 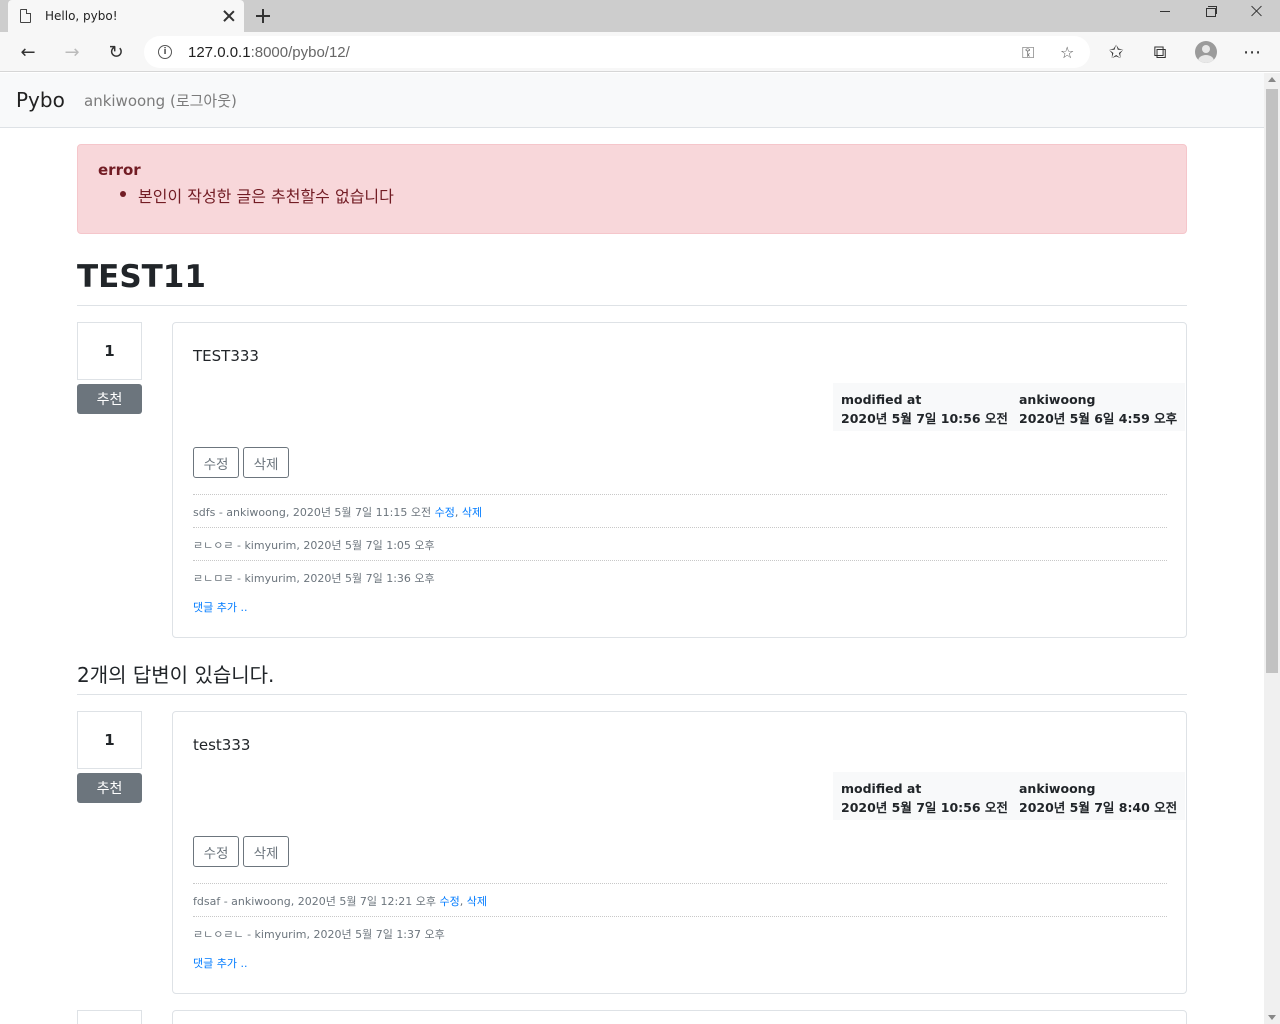 What do you see at coordinates (266, 196) in the screenshot?
I see `alert-message: 본인이 작성한 글은 추천할수 없습니다` at bounding box center [266, 196].